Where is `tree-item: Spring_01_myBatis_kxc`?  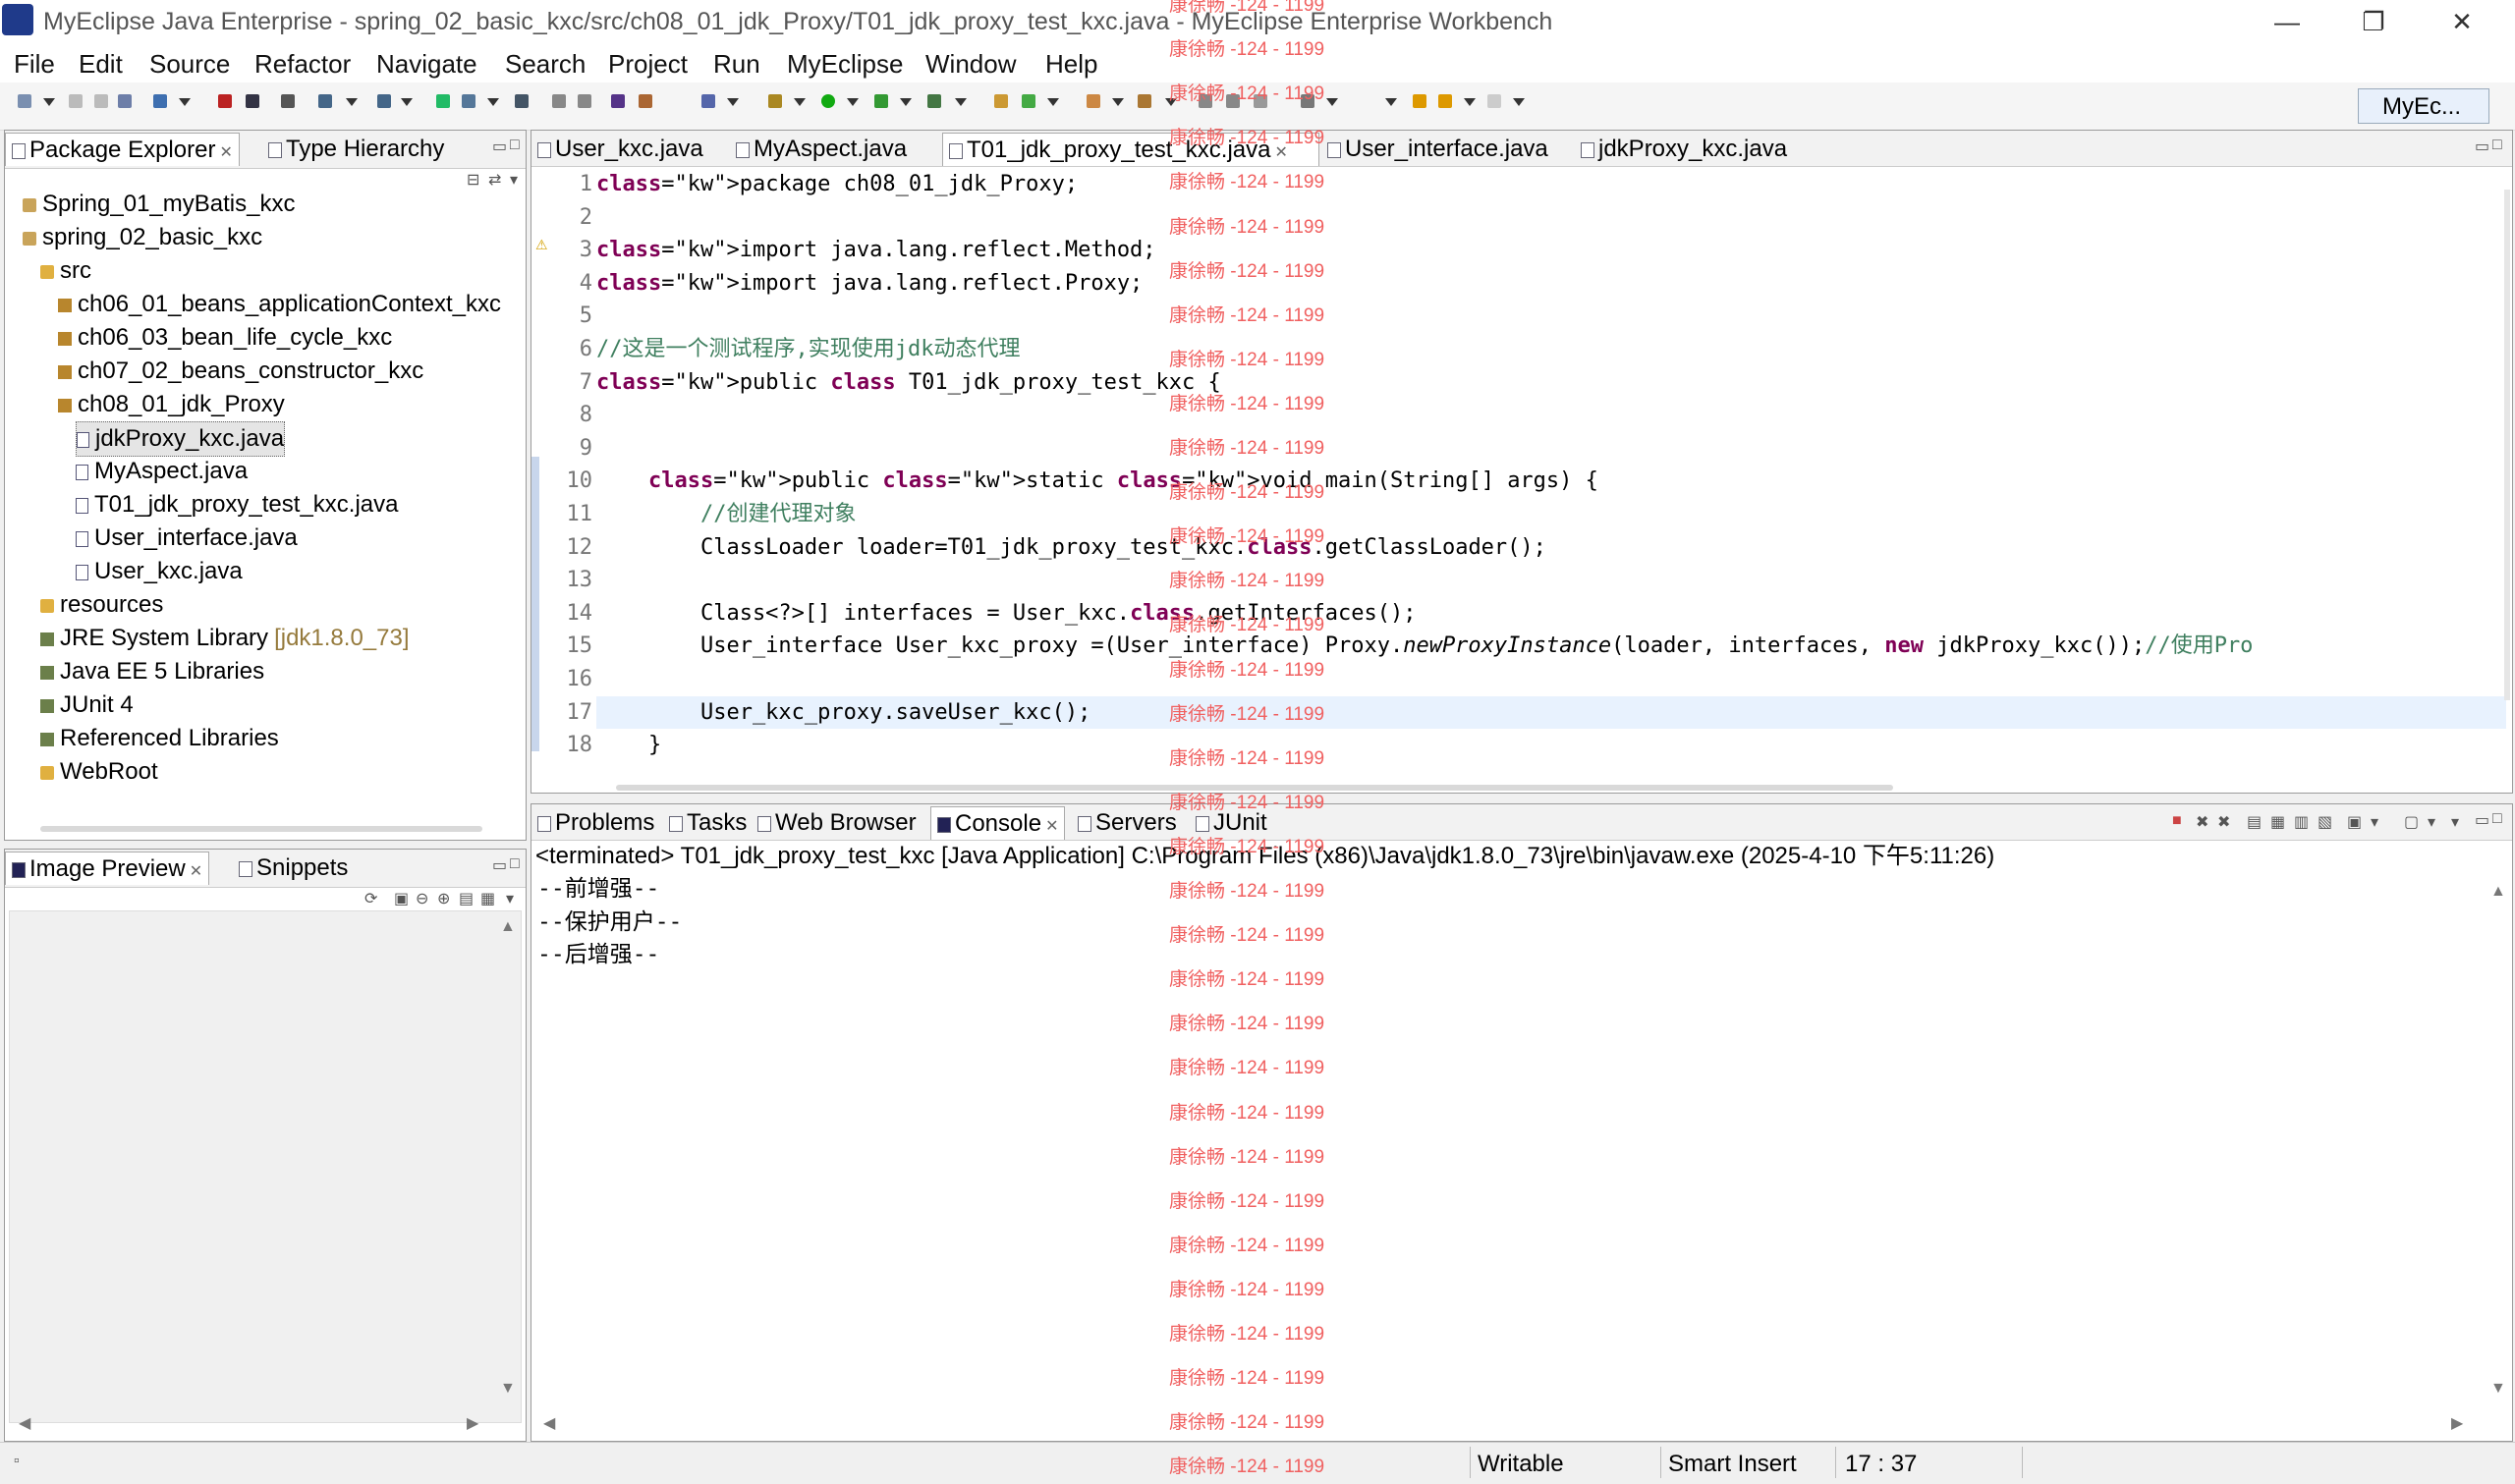
tree-item: Spring_01_myBatis_kxc is located at coordinates (159, 204).